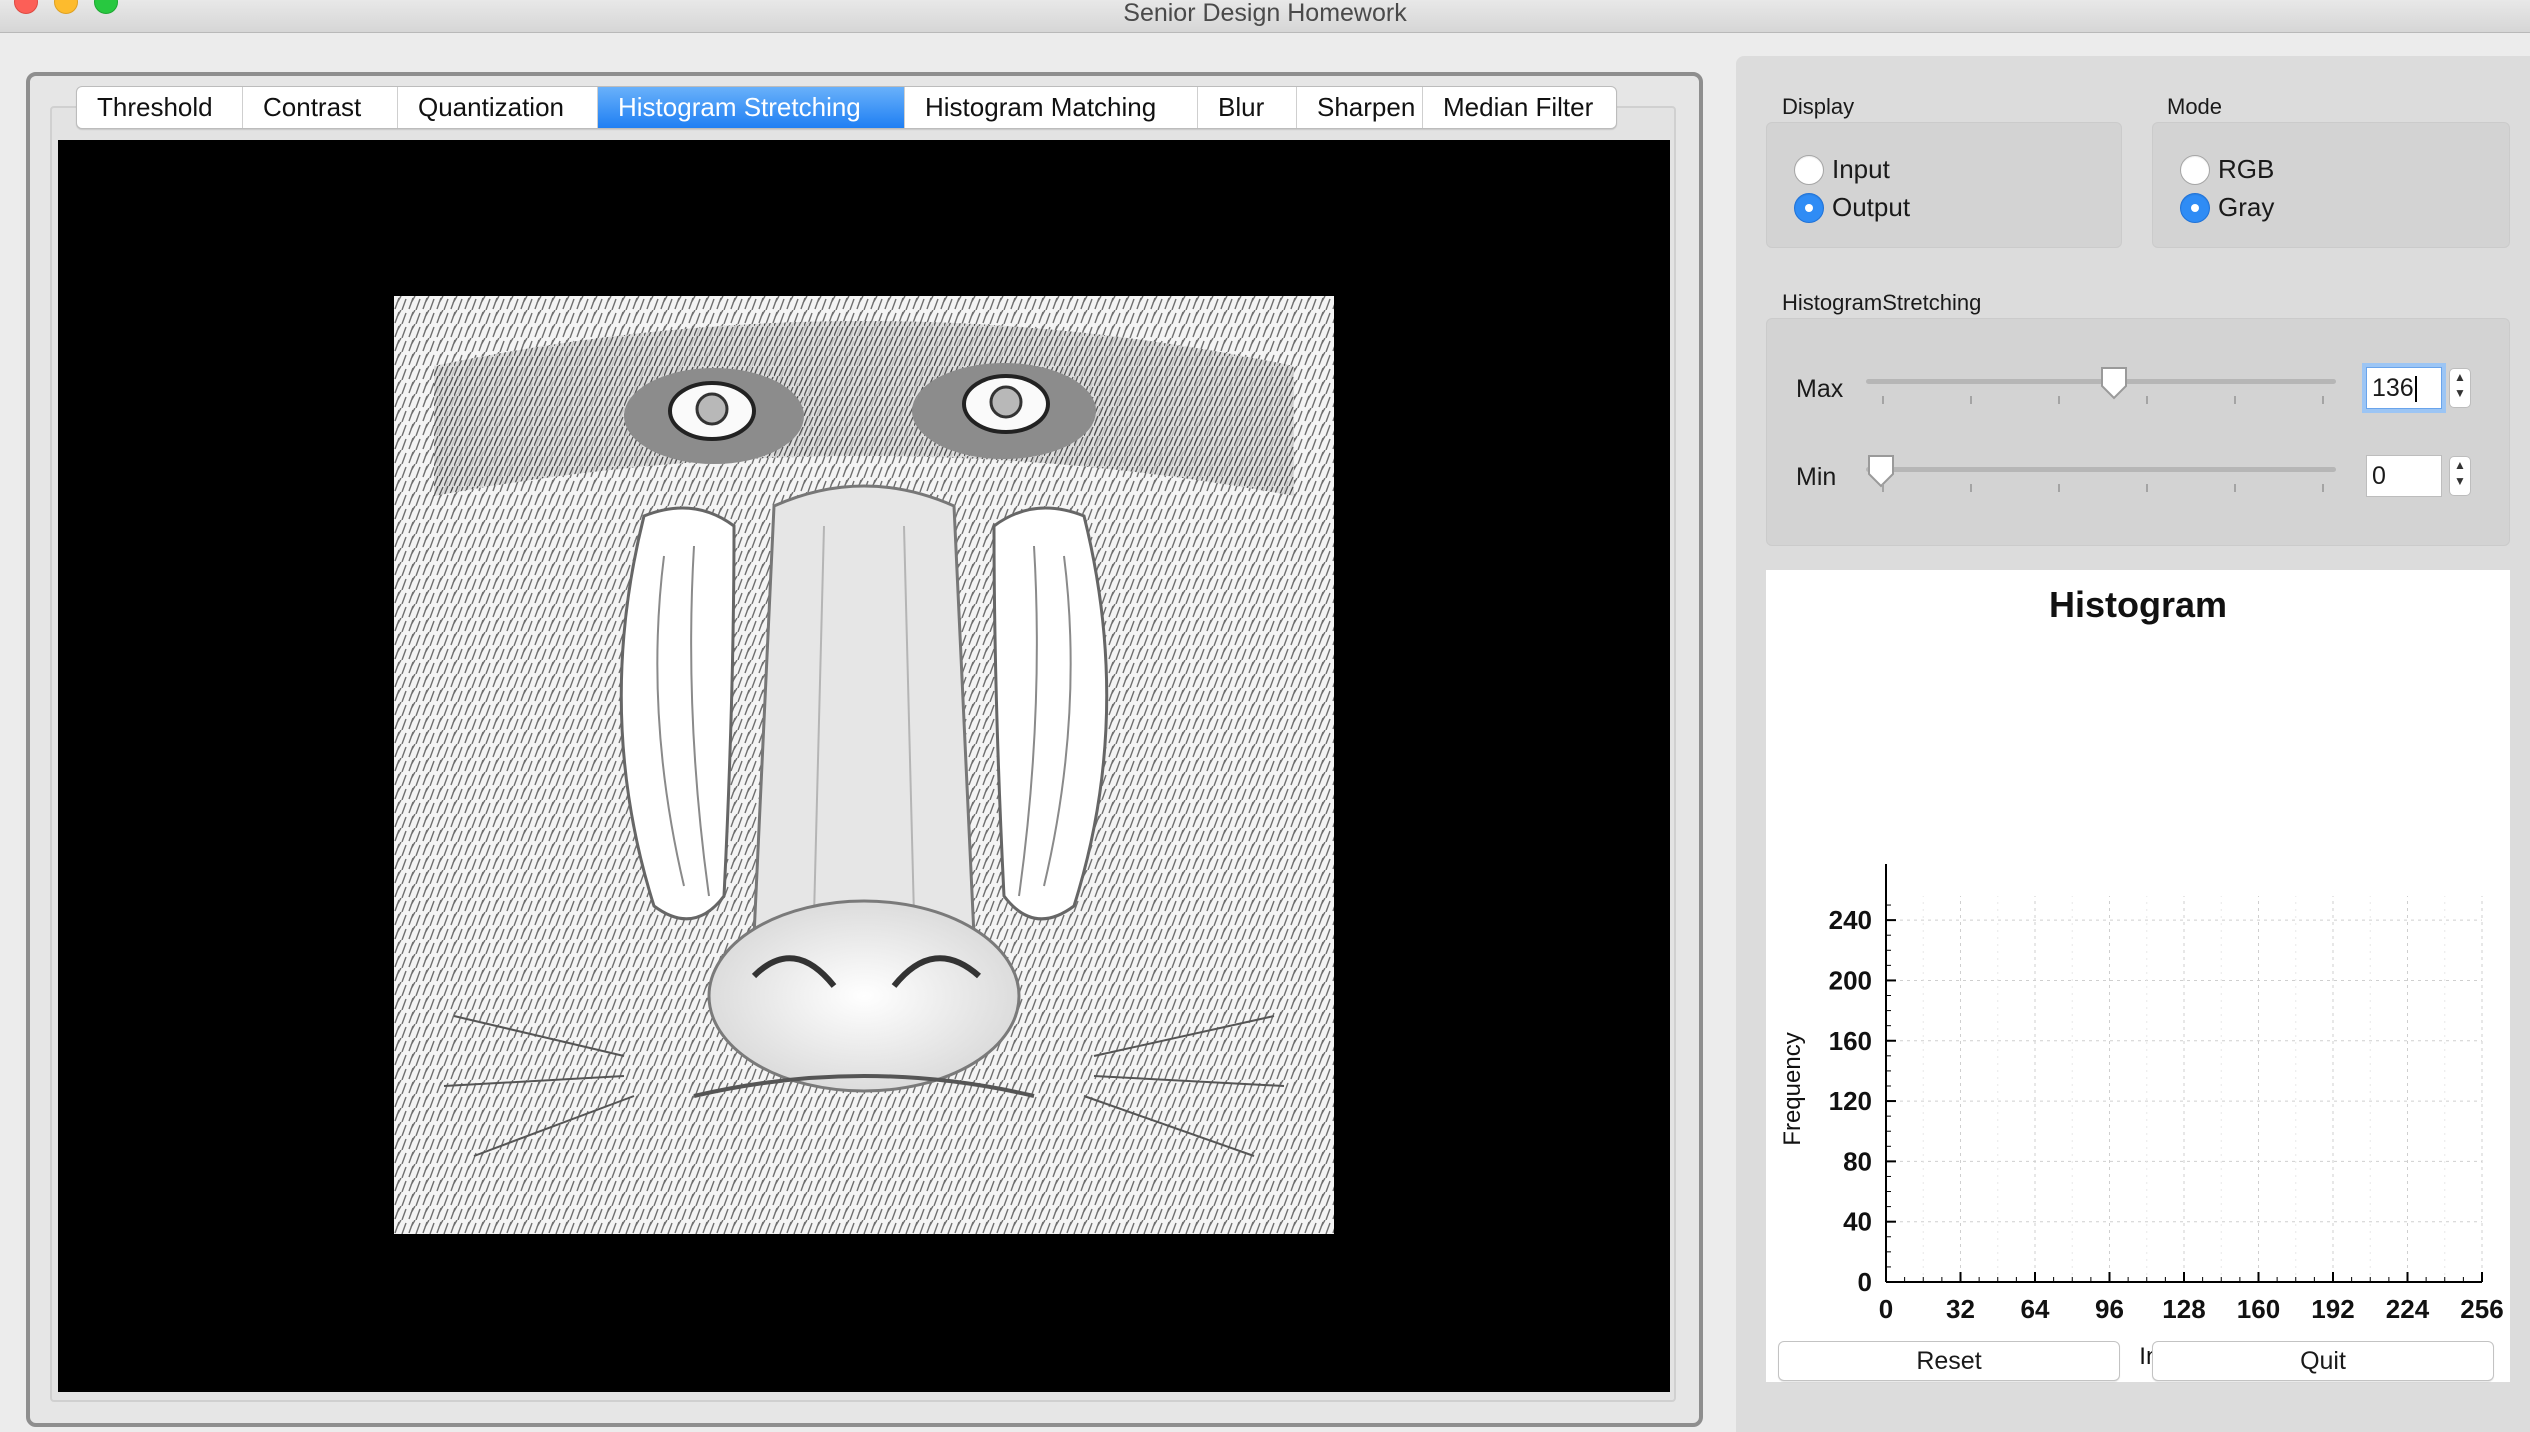 This screenshot has width=2530, height=1432. What do you see at coordinates (1882, 302) in the screenshot?
I see `histogram-stretching-group-label: HistogramStretching` at bounding box center [1882, 302].